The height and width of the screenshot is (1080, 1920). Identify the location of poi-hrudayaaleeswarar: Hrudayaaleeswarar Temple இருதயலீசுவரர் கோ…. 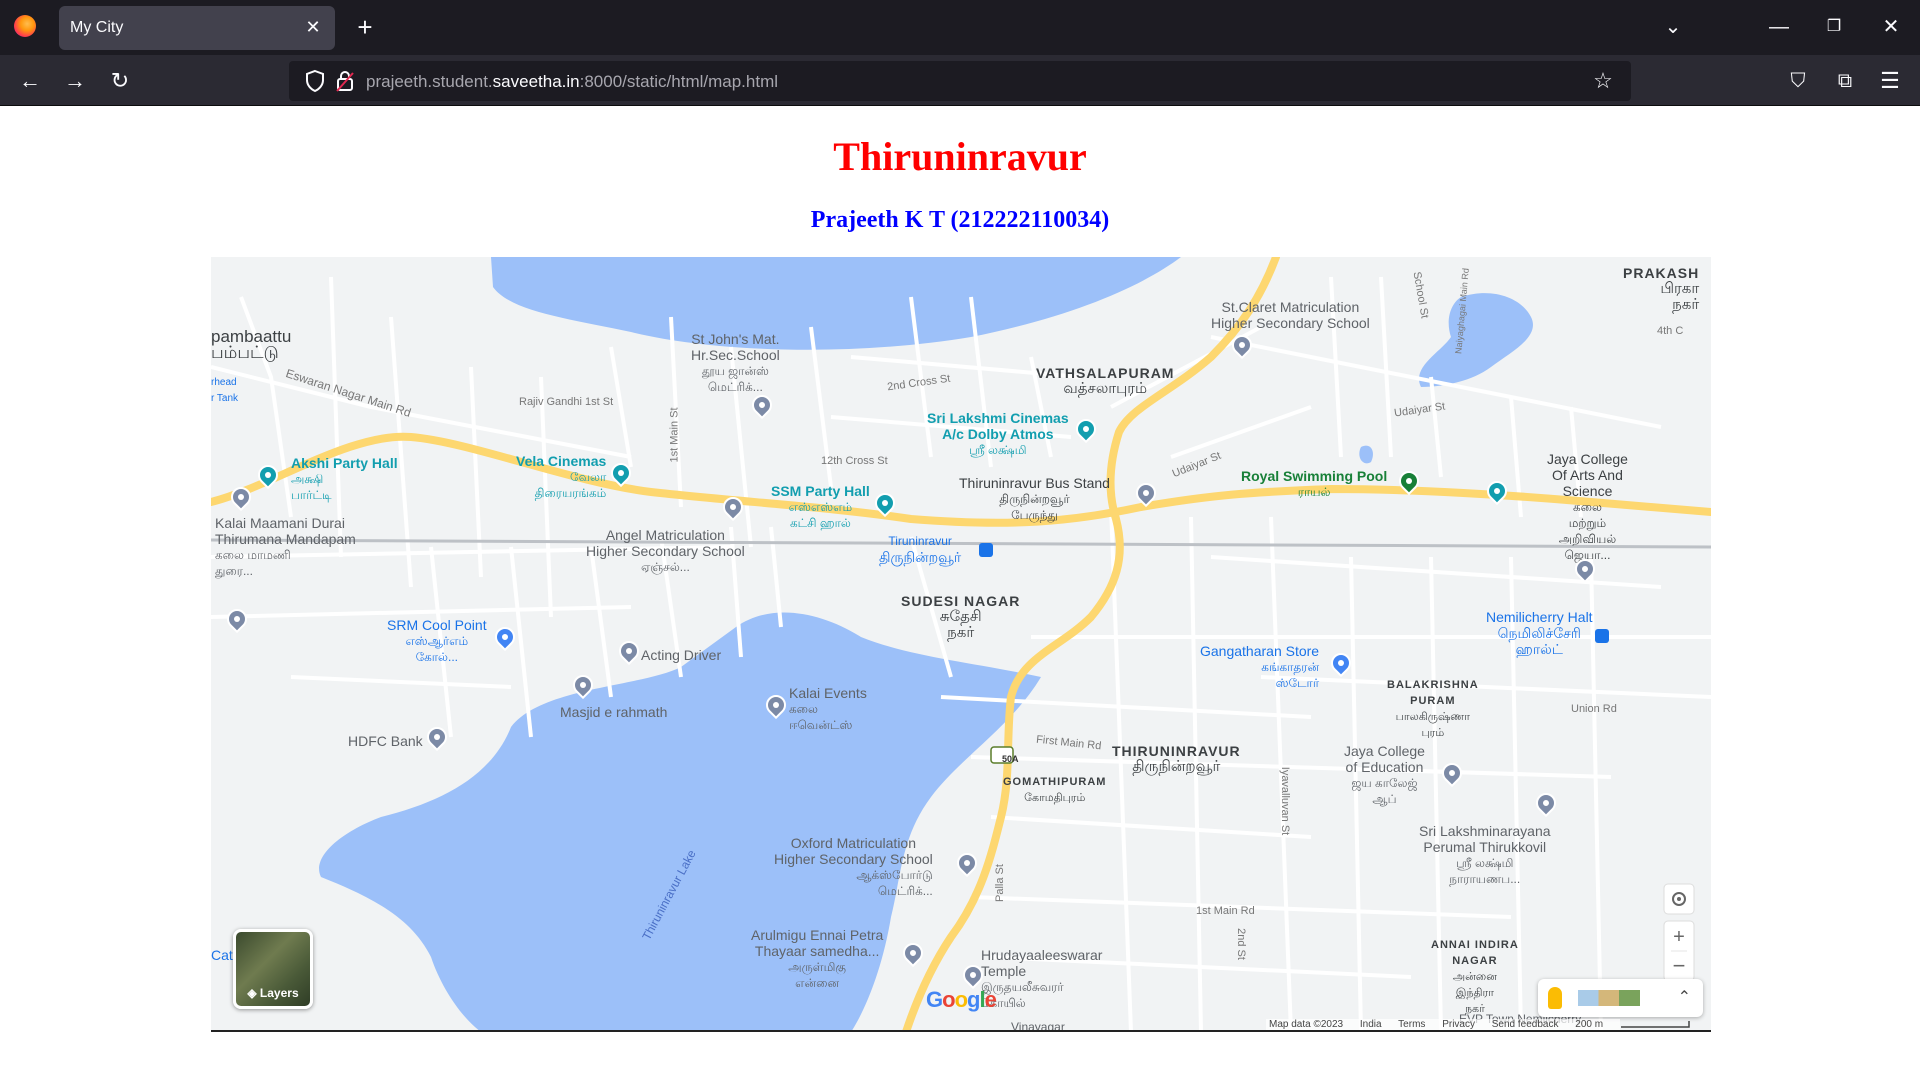
(1041, 979).